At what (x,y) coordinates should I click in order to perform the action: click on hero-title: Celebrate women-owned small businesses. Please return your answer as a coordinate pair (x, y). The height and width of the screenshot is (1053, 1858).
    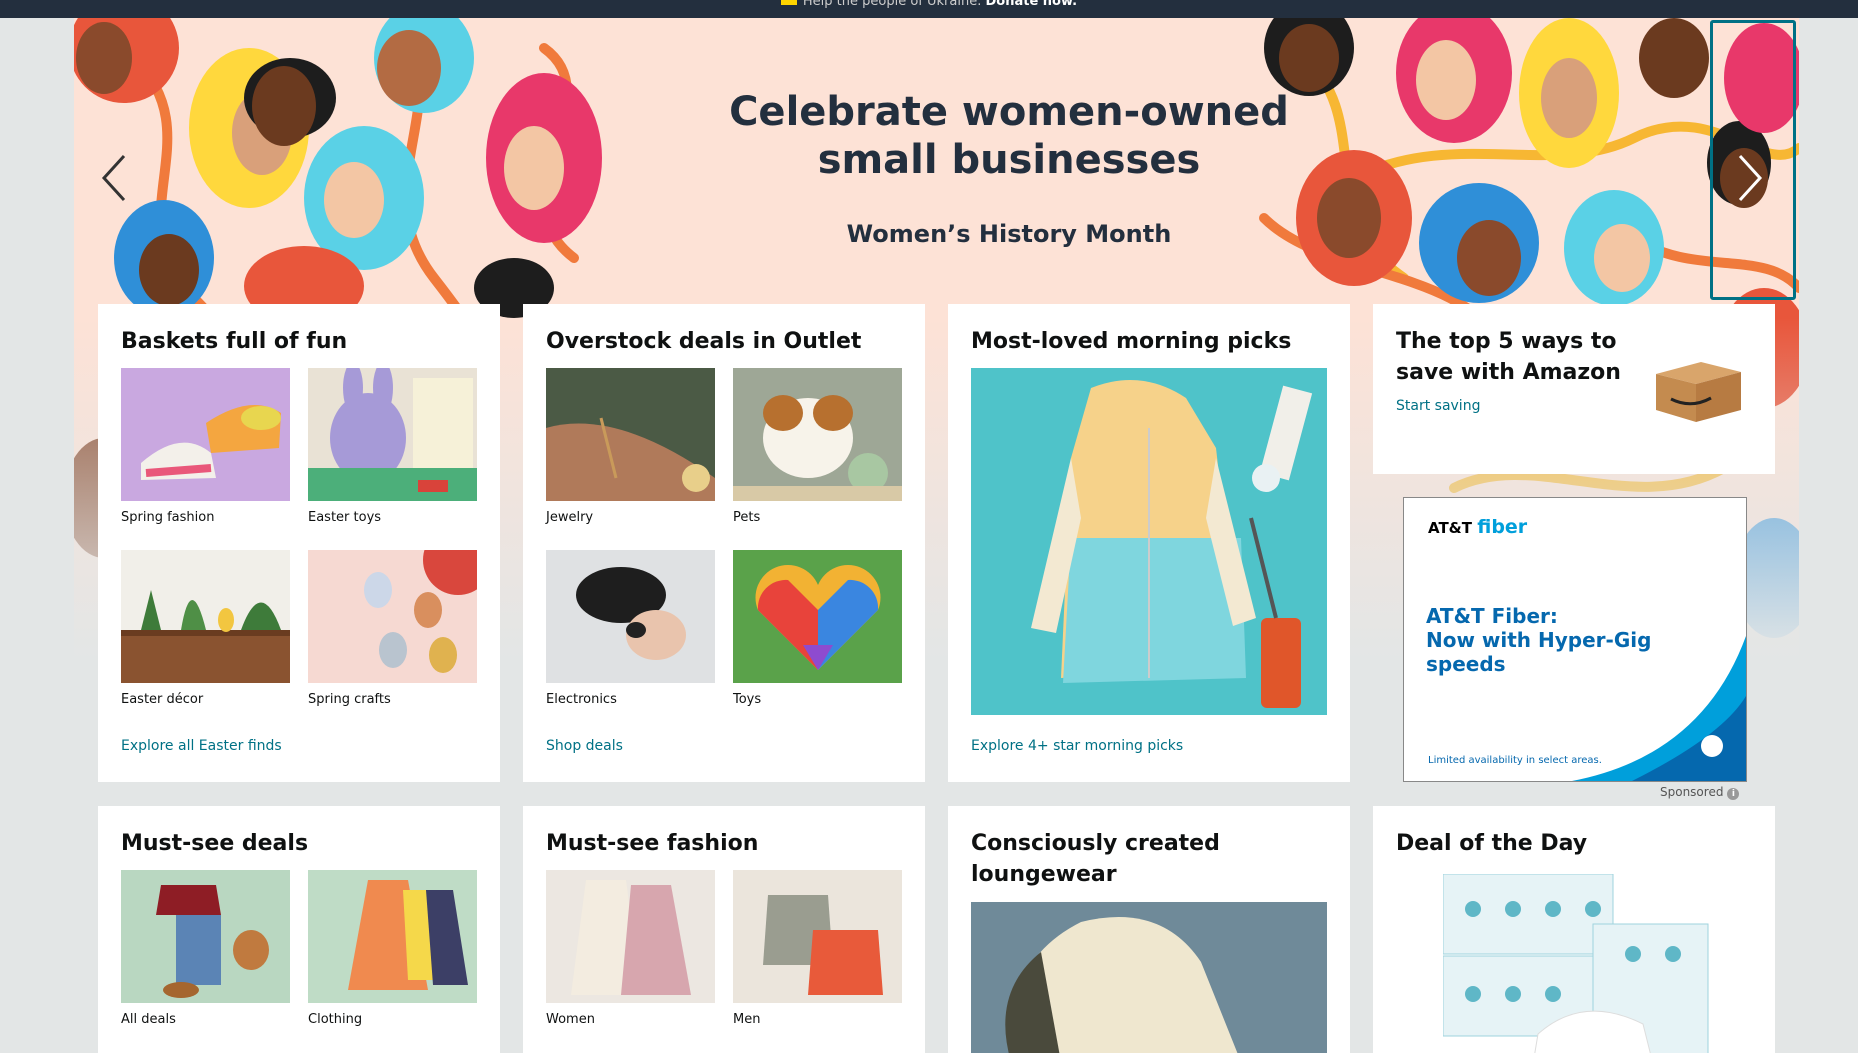
    Looking at the image, I should click on (1009, 136).